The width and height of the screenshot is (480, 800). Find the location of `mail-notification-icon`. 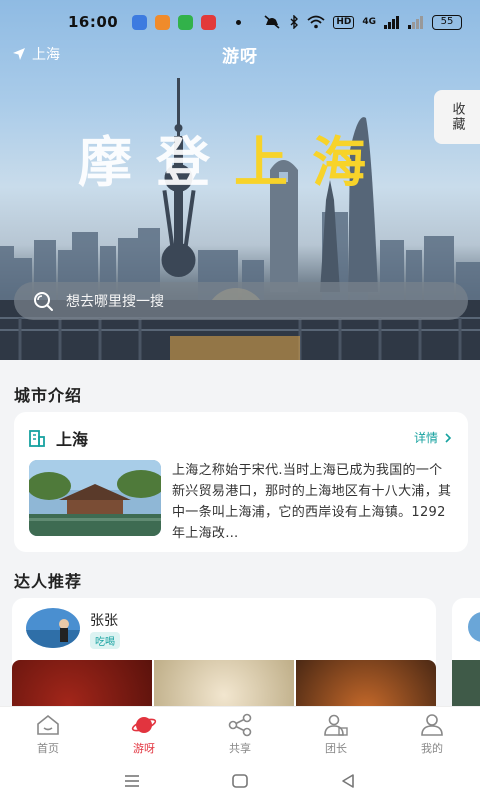

mail-notification-icon is located at coordinates (163, 22).